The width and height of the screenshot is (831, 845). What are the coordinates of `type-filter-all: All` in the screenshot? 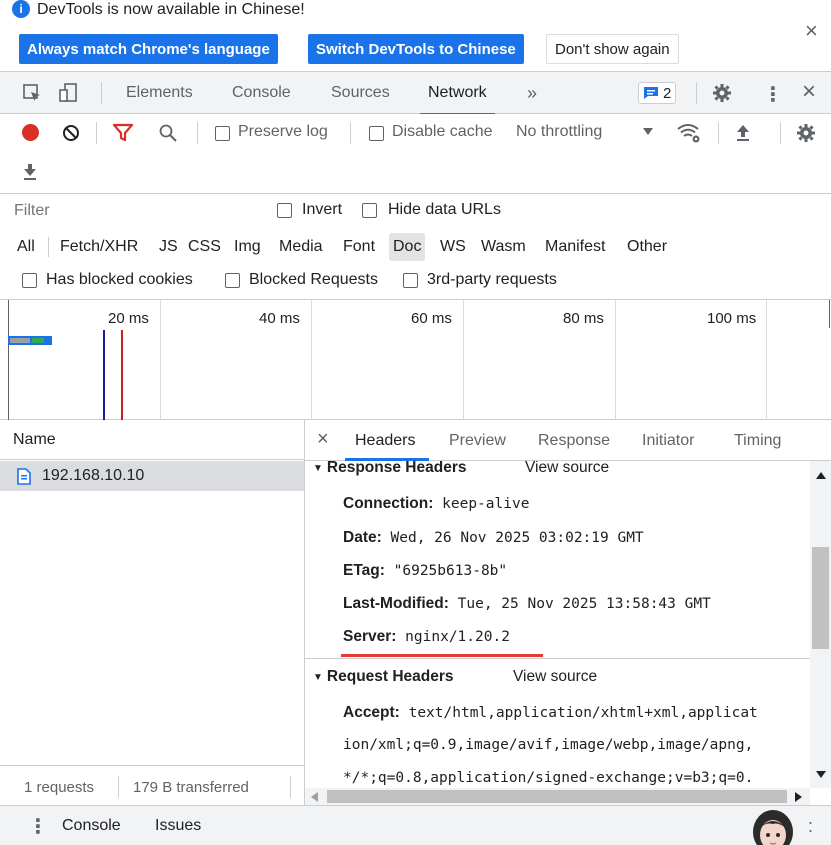 It's located at (26, 247).